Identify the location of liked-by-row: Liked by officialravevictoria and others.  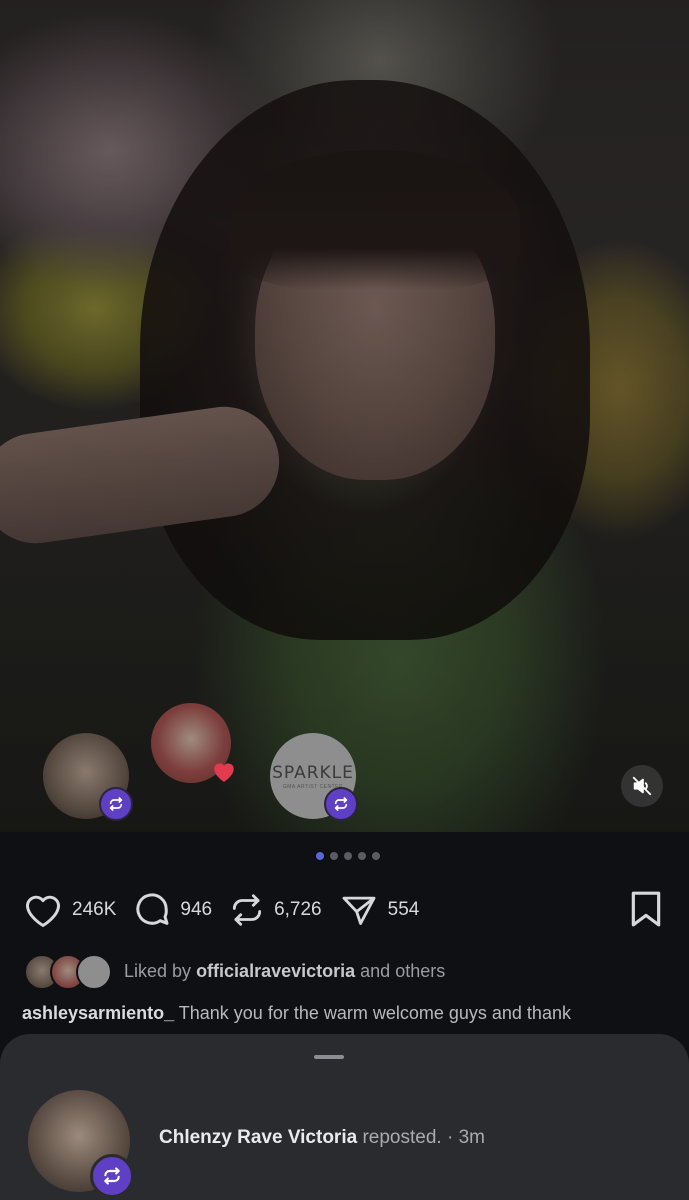
(234, 972).